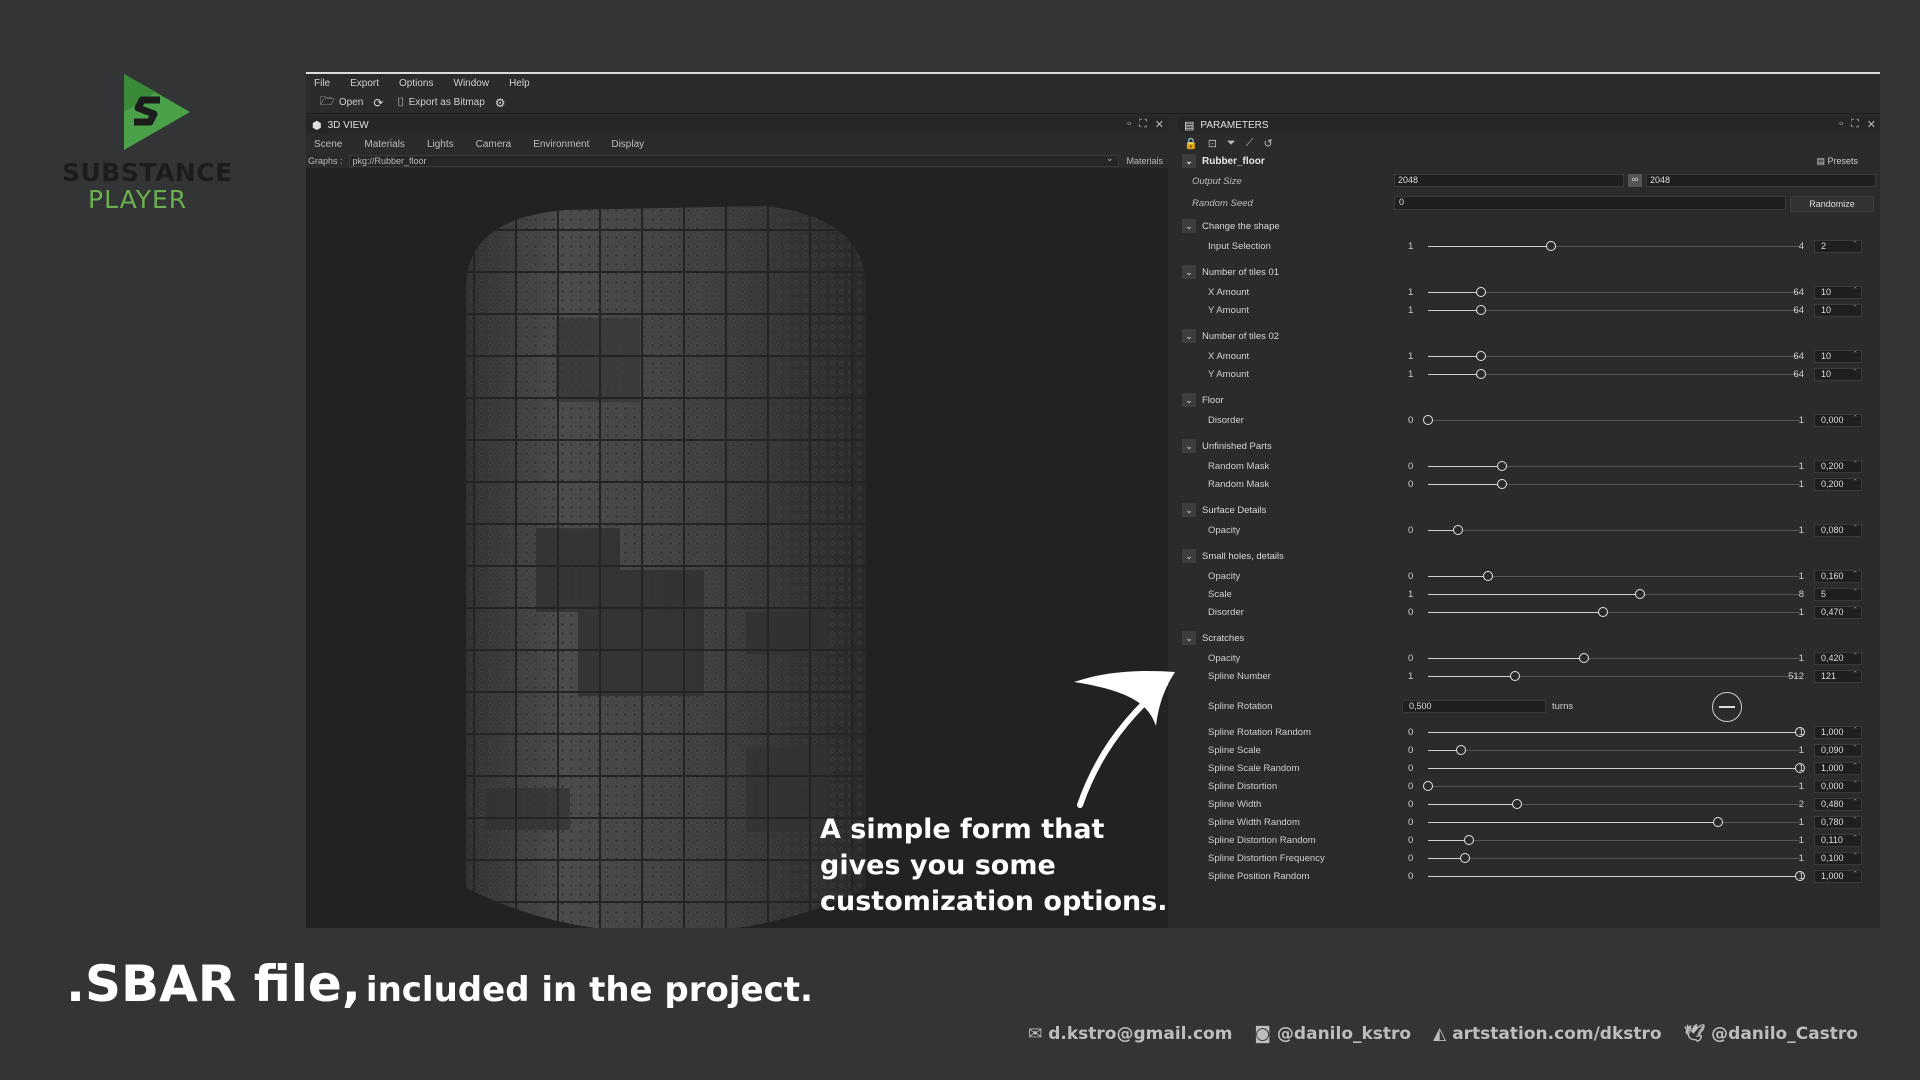  What do you see at coordinates (1838, 594) in the screenshot?
I see `slider-value: 5` at bounding box center [1838, 594].